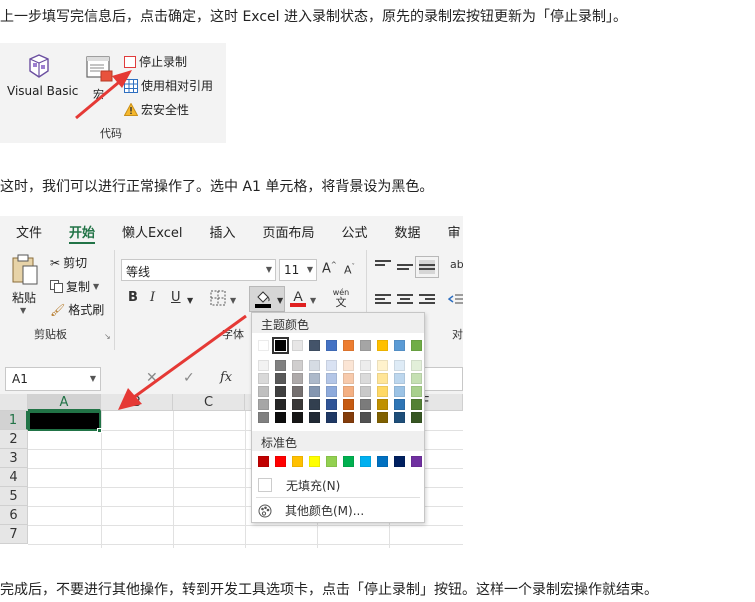  Describe the element at coordinates (267, 299) in the screenshot. I see `fill-color-button: ▼` at that location.